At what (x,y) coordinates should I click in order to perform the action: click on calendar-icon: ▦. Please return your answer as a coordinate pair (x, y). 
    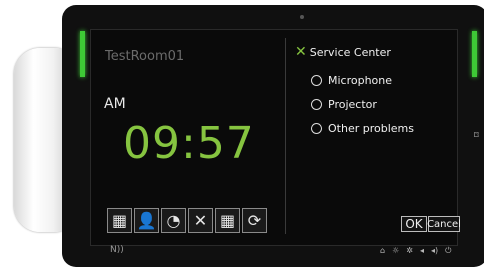
    Looking at the image, I should click on (119, 220).